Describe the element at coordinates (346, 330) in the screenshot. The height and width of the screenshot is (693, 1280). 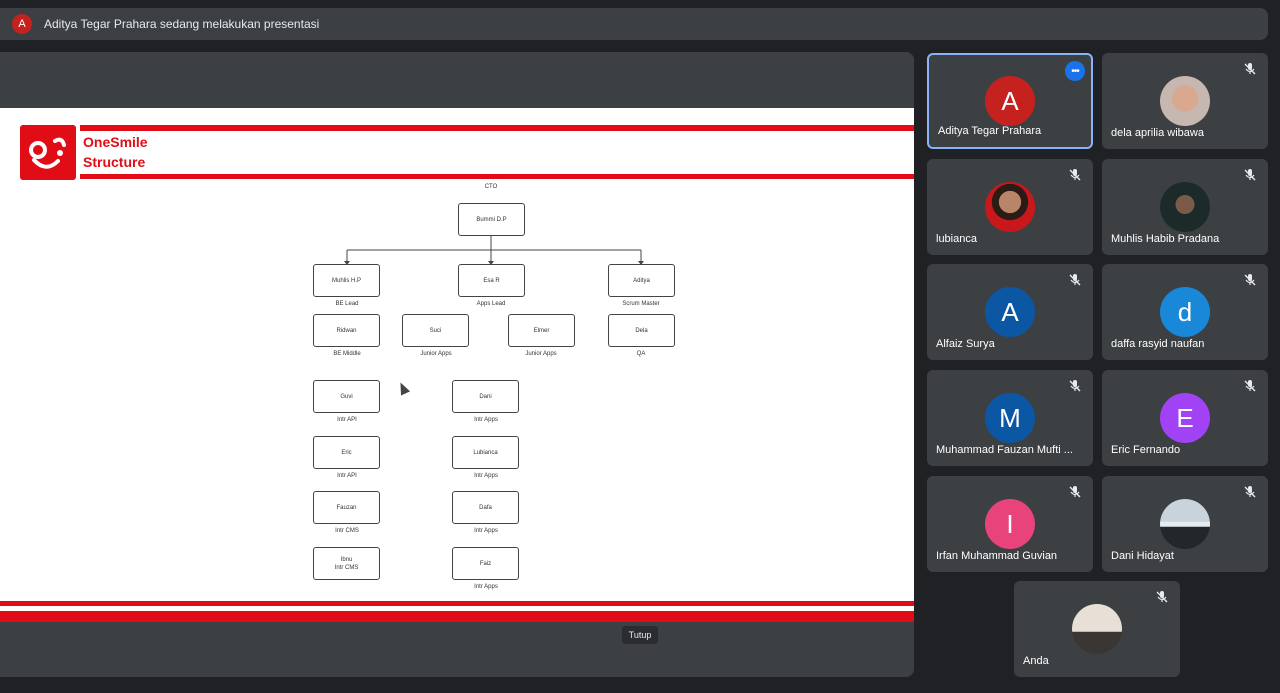
I see `org-node: Ridwan` at that location.